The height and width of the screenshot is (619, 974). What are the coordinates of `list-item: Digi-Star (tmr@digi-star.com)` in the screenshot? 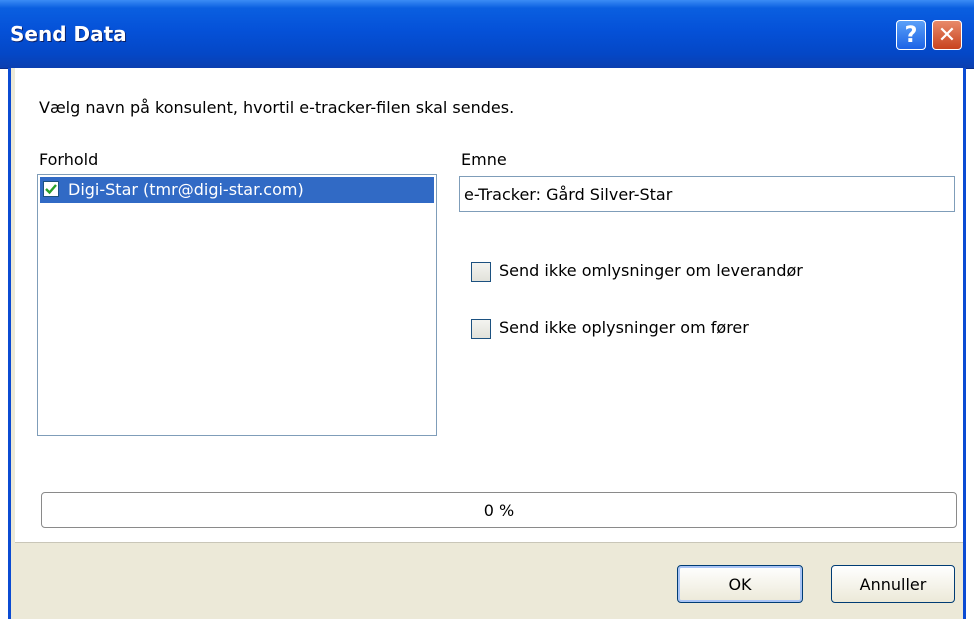 It's located at (237, 190).